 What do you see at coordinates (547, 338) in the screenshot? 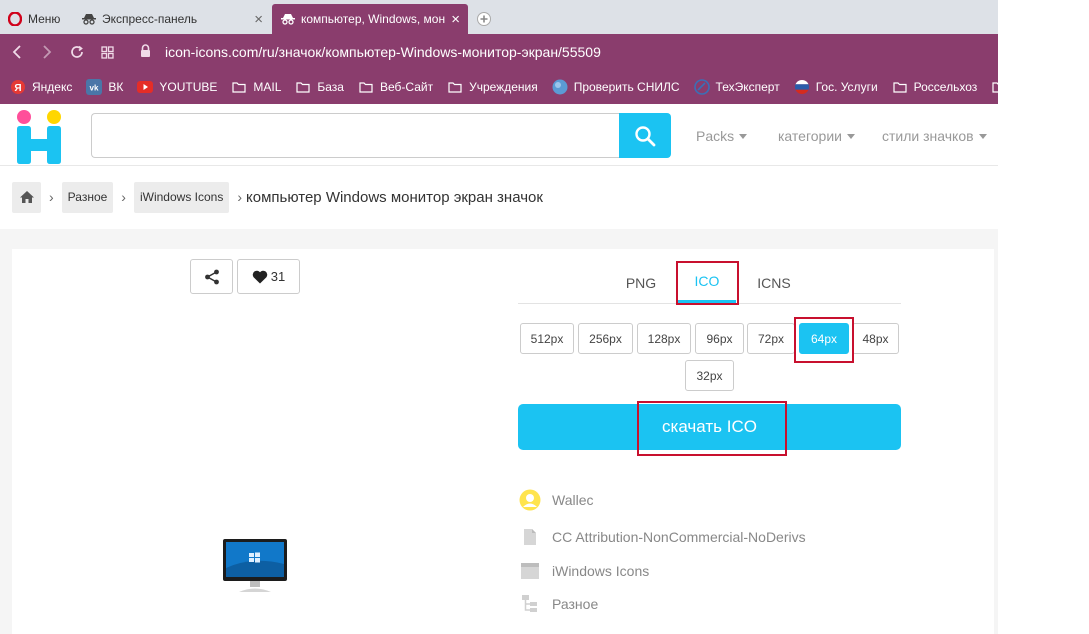
I see `size-option: 512px` at bounding box center [547, 338].